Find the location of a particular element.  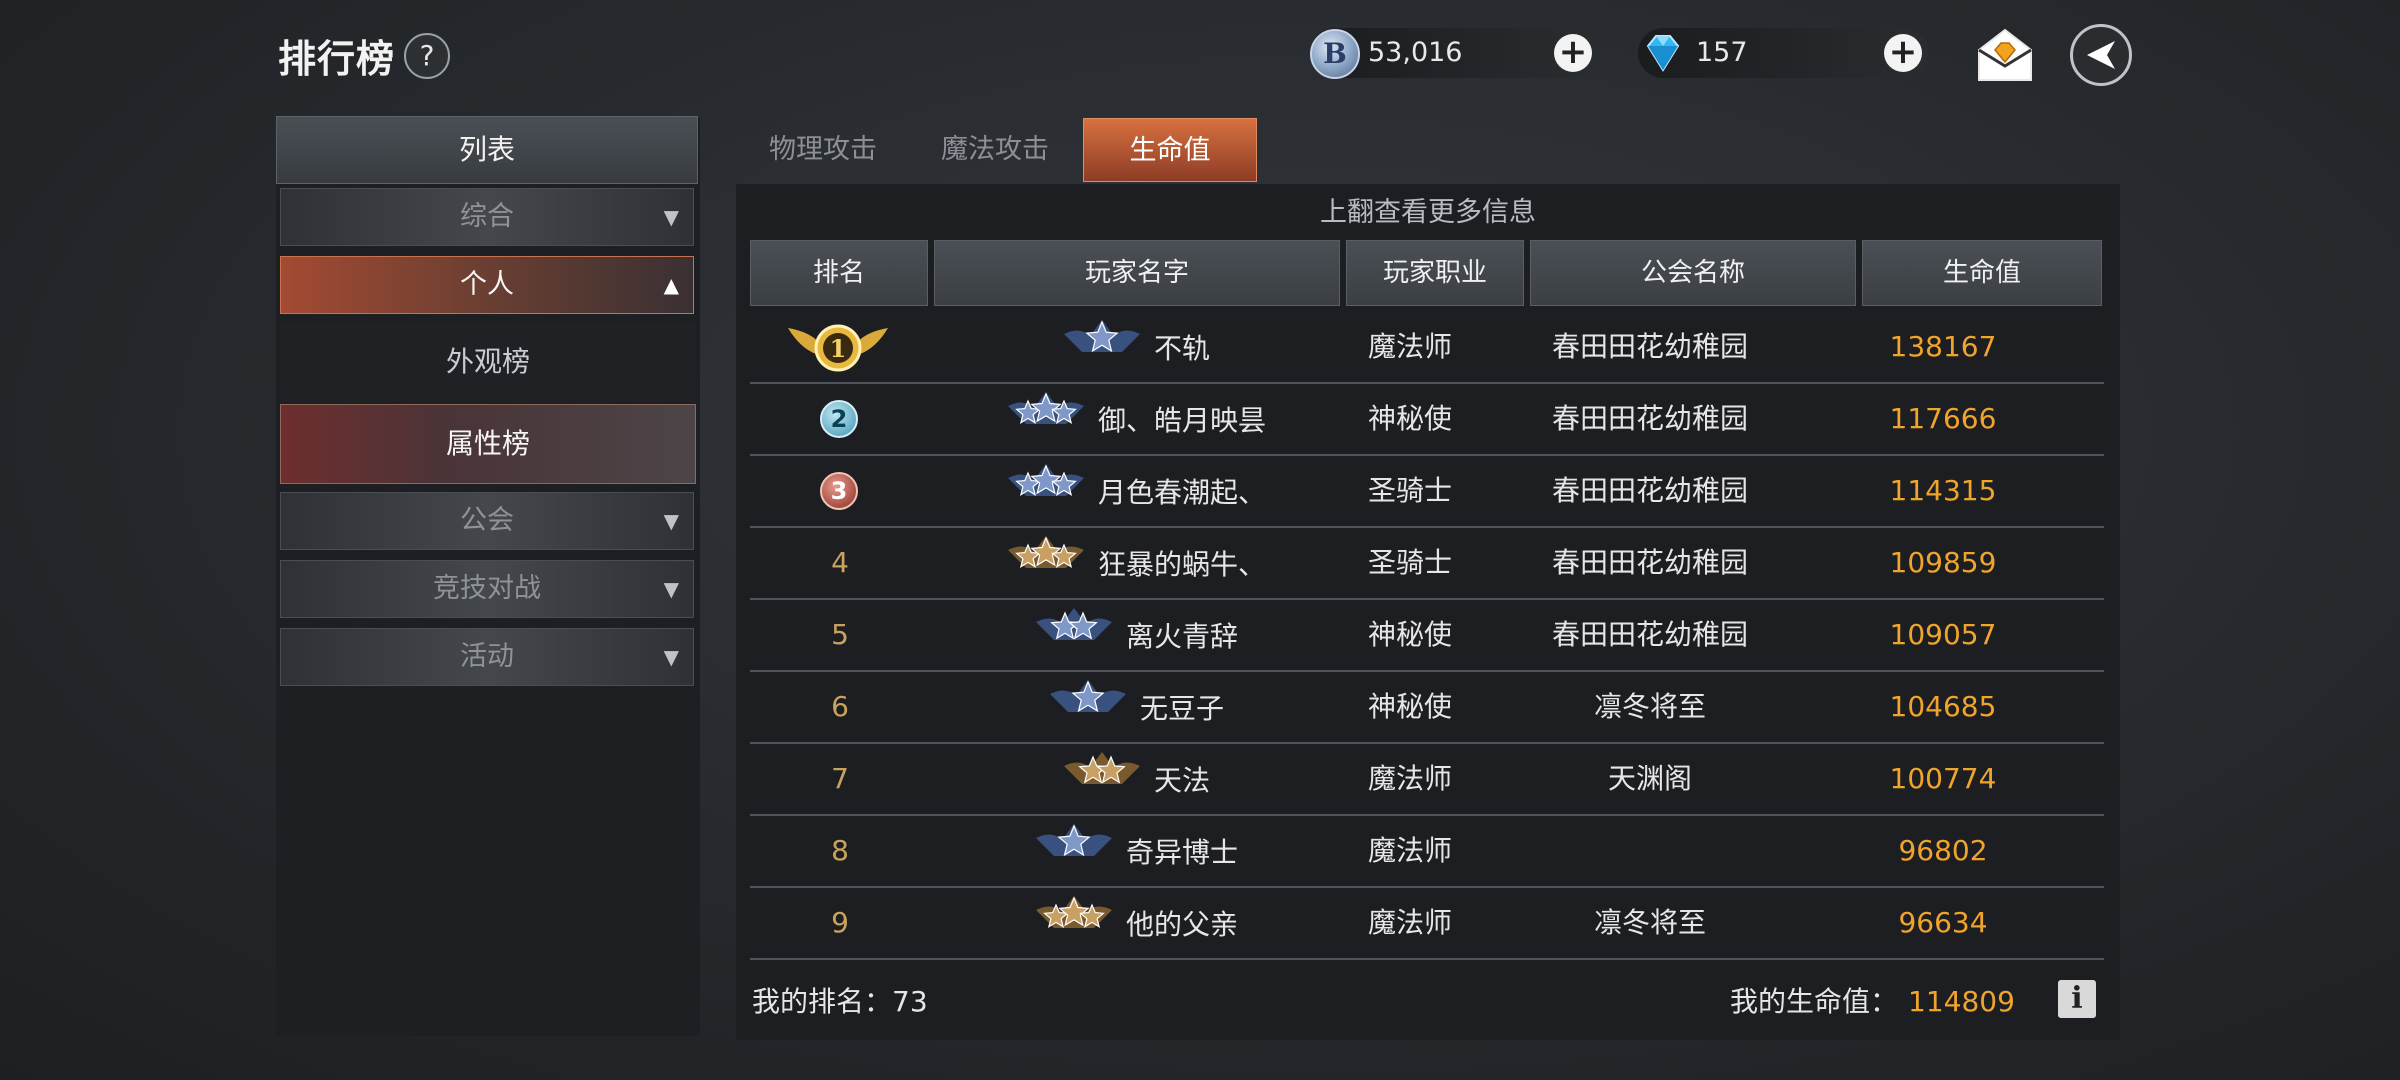

guild-name is located at coordinates (1650, 851).